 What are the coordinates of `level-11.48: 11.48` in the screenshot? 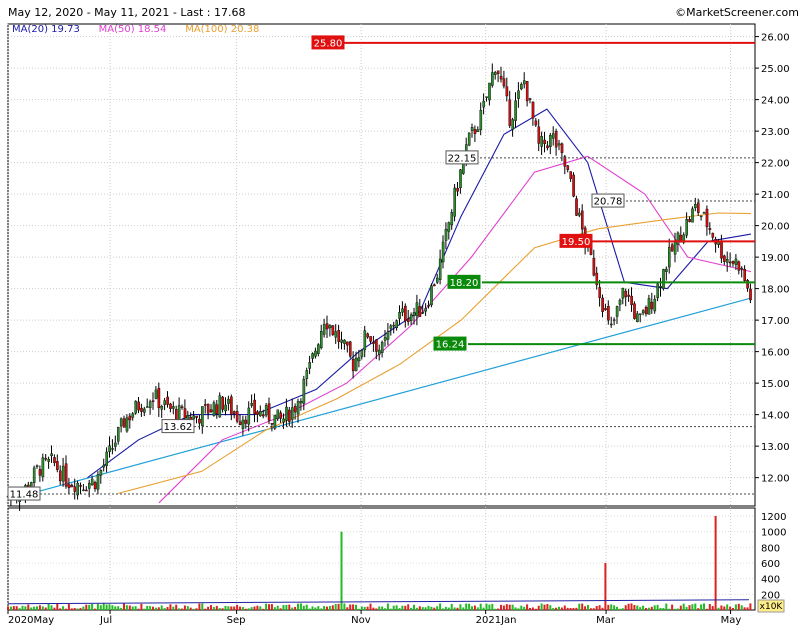 It's located at (381, 493).